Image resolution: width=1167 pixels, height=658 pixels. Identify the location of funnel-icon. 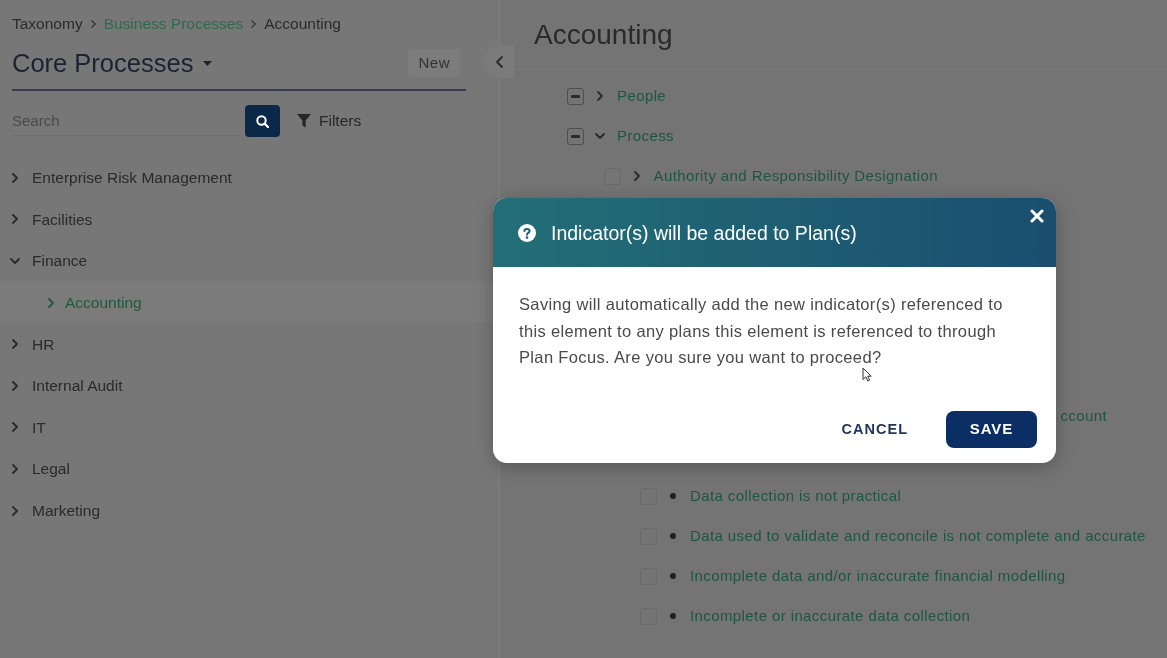
(304, 121).